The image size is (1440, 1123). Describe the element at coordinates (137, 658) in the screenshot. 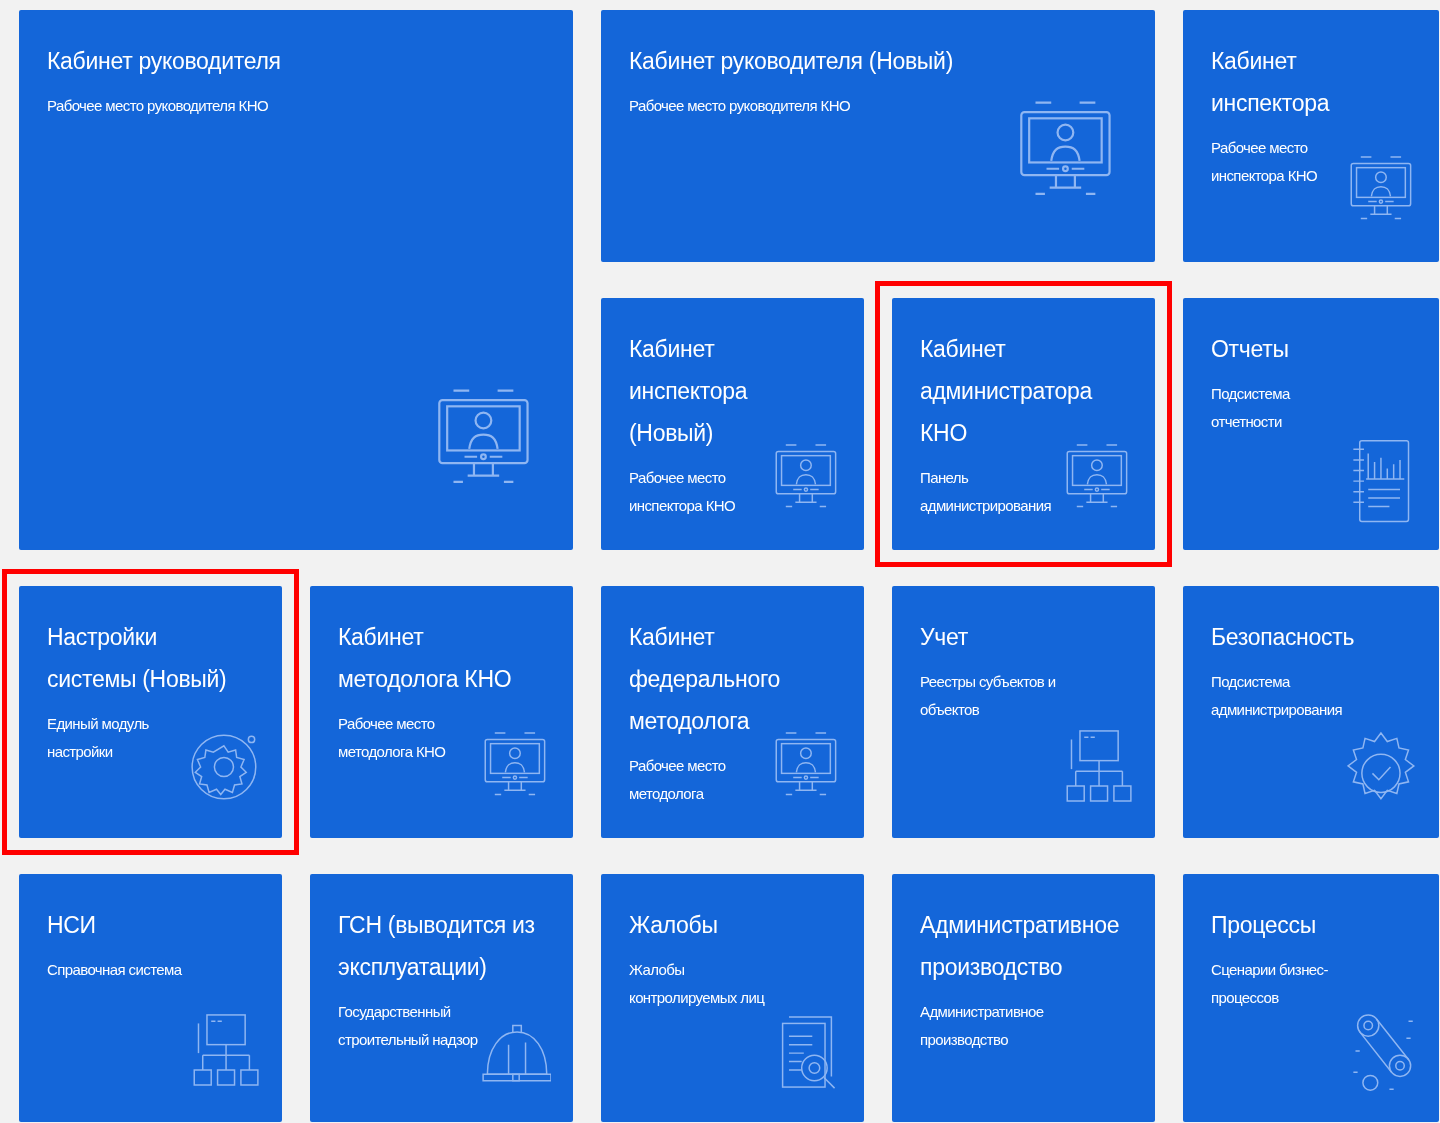

I see `tile-title: Настройки системы (Новый)` at that location.